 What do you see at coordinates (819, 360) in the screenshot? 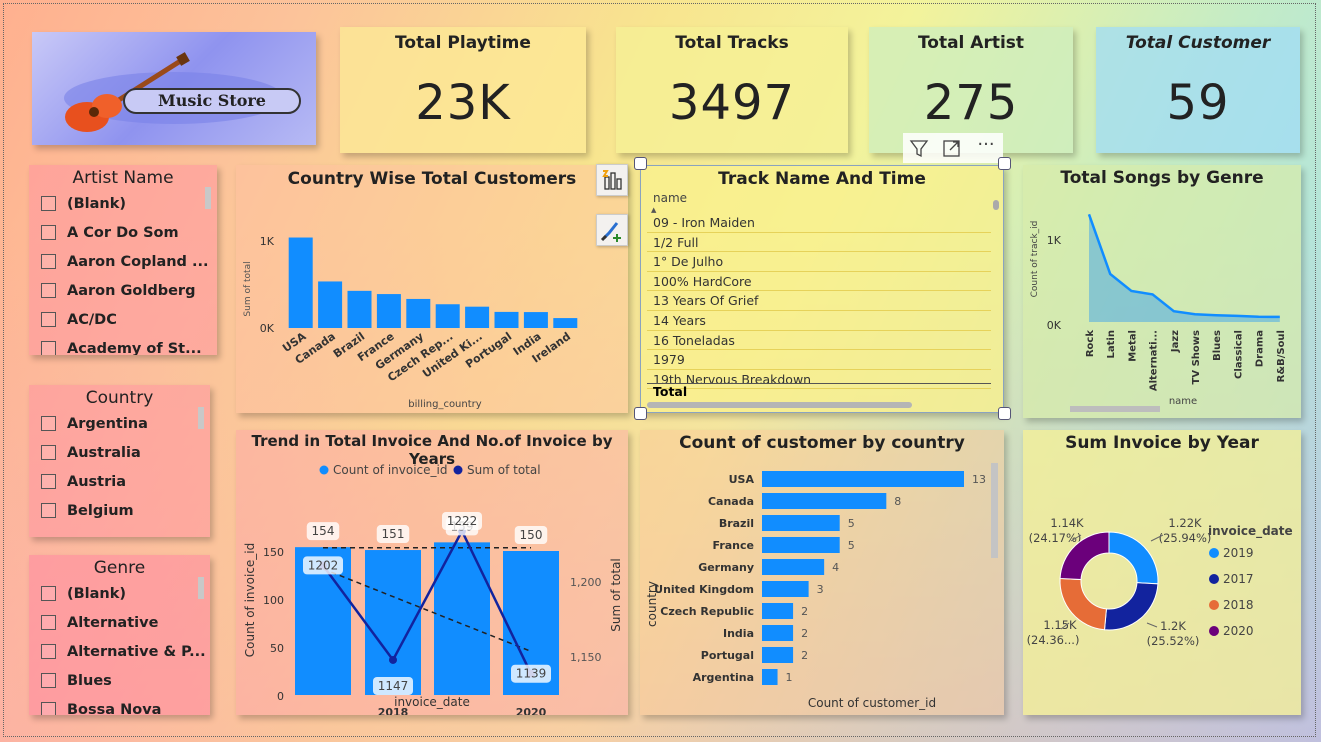
I see `table-row: 1979` at bounding box center [819, 360].